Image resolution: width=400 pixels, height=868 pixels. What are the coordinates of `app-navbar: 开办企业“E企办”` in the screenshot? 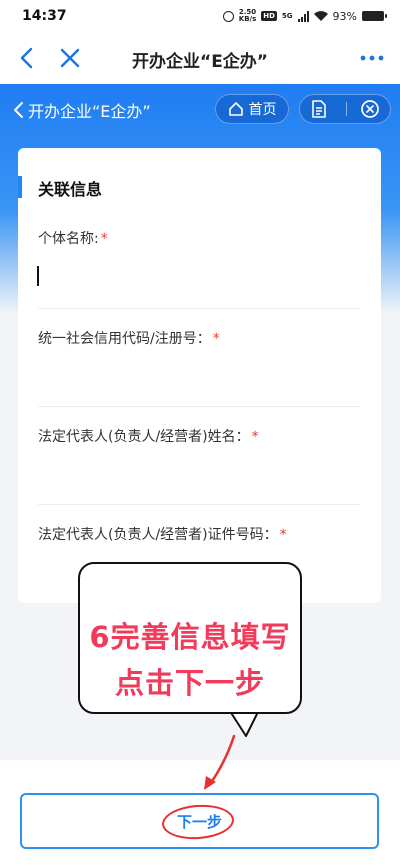 It's located at (200, 59).